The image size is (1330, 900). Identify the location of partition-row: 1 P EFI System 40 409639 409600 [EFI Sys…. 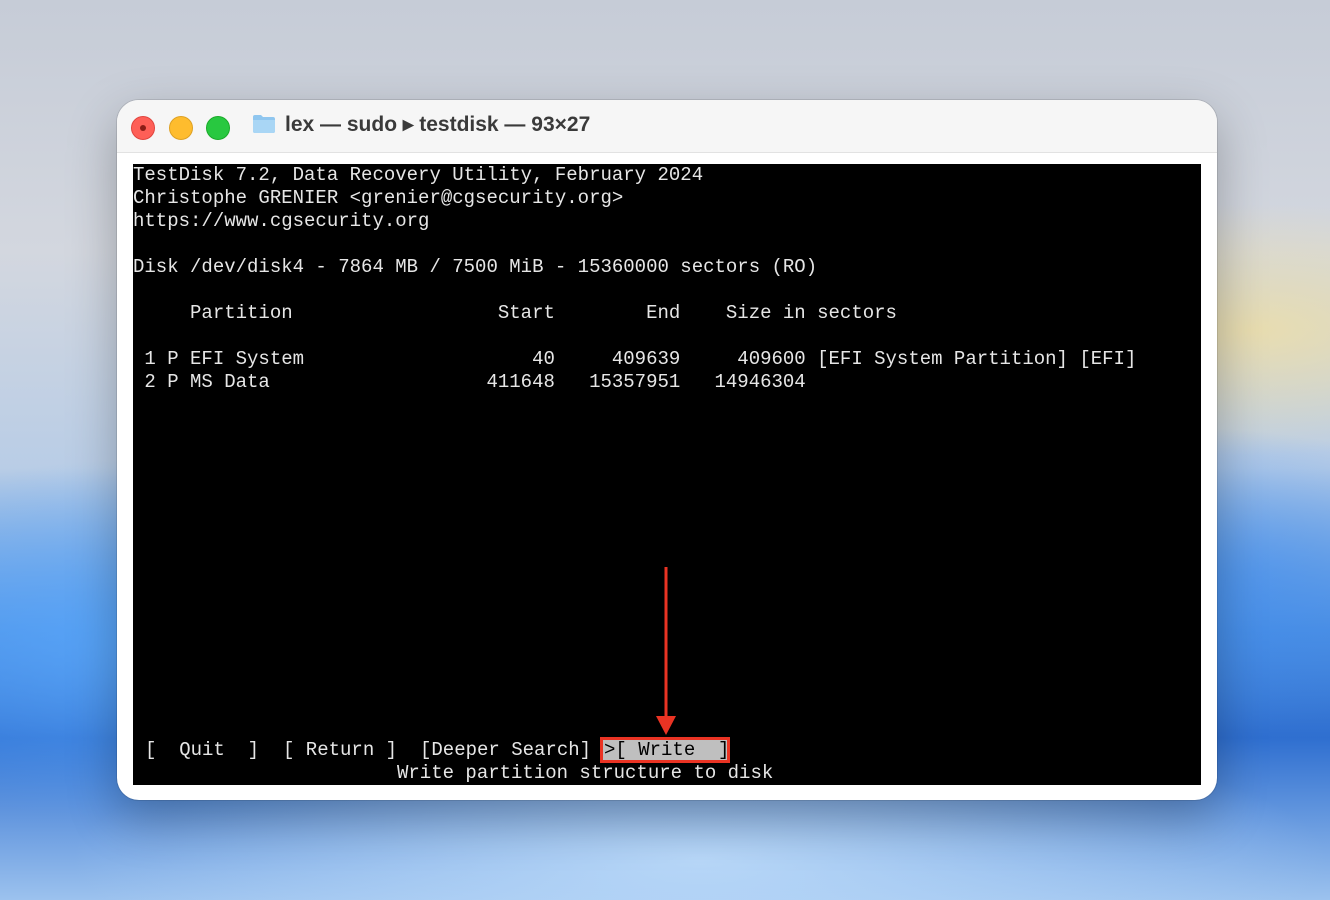
(634, 359).